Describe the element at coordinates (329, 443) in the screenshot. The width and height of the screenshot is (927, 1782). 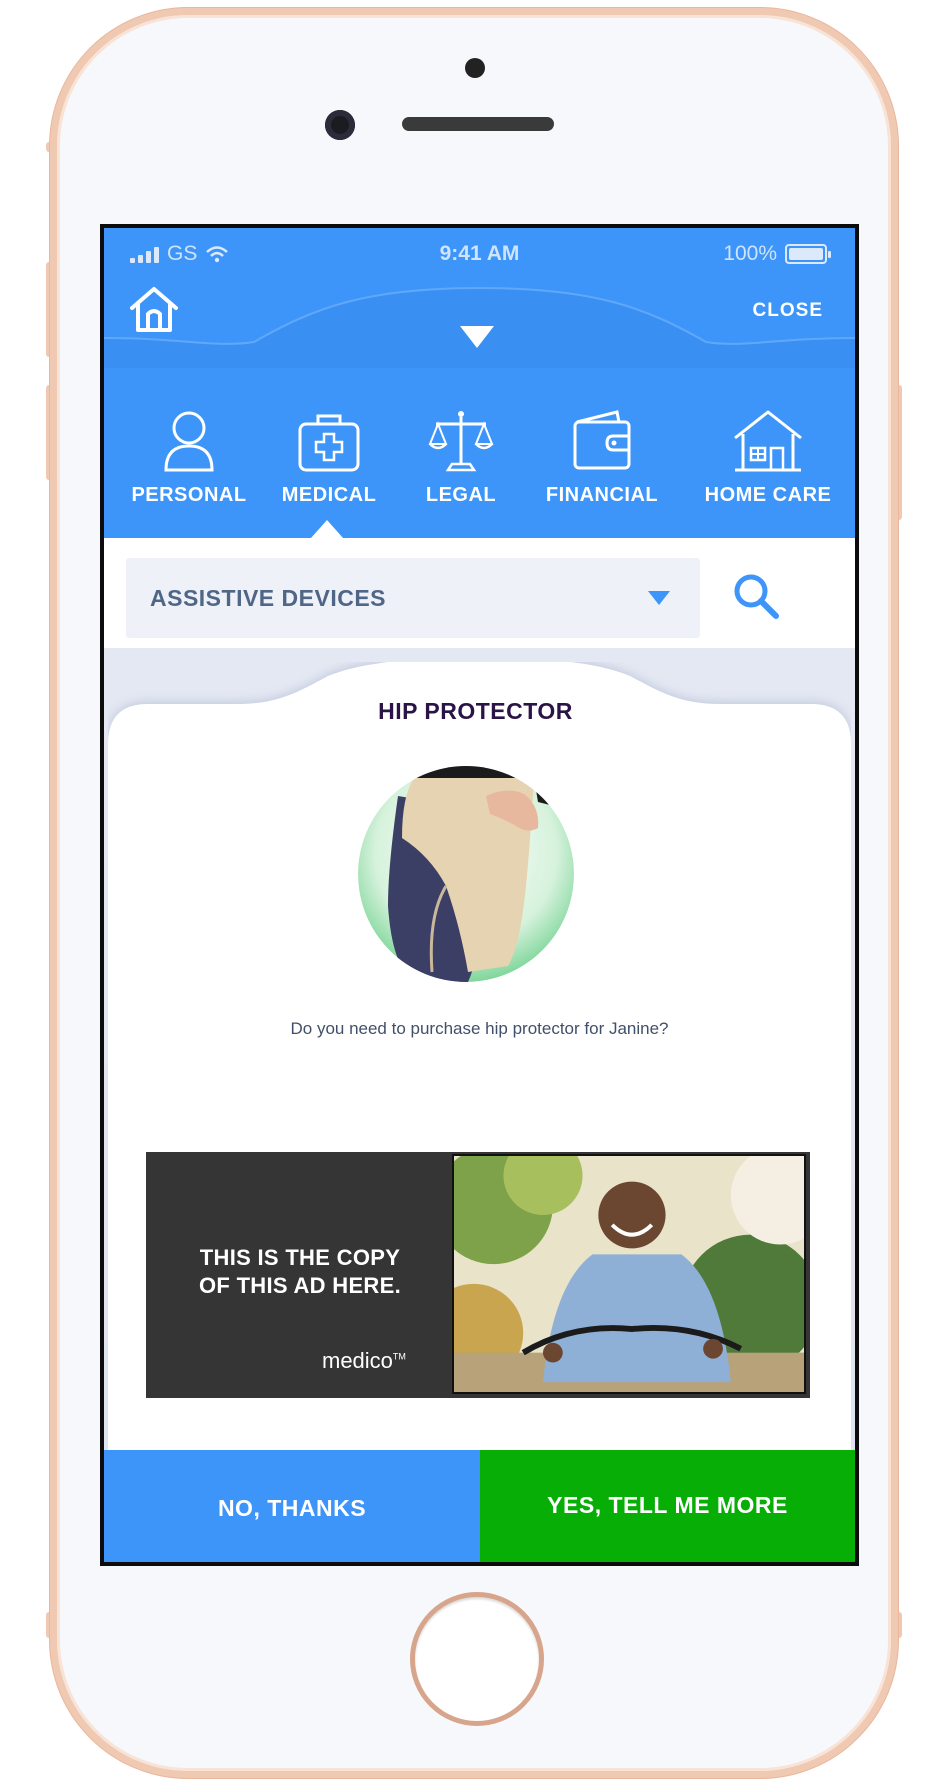
I see `medical-kit-icon` at that location.